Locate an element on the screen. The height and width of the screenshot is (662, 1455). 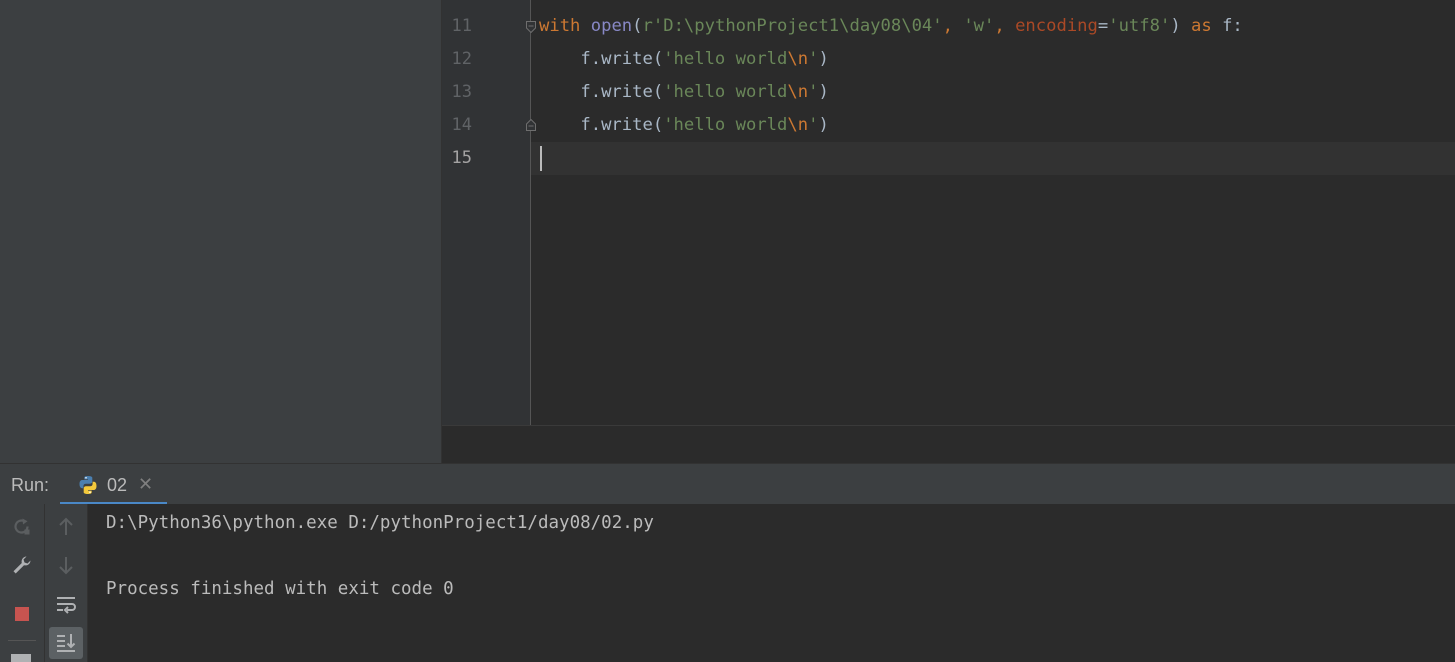
soft-wrap-icon is located at coordinates (66, 605).